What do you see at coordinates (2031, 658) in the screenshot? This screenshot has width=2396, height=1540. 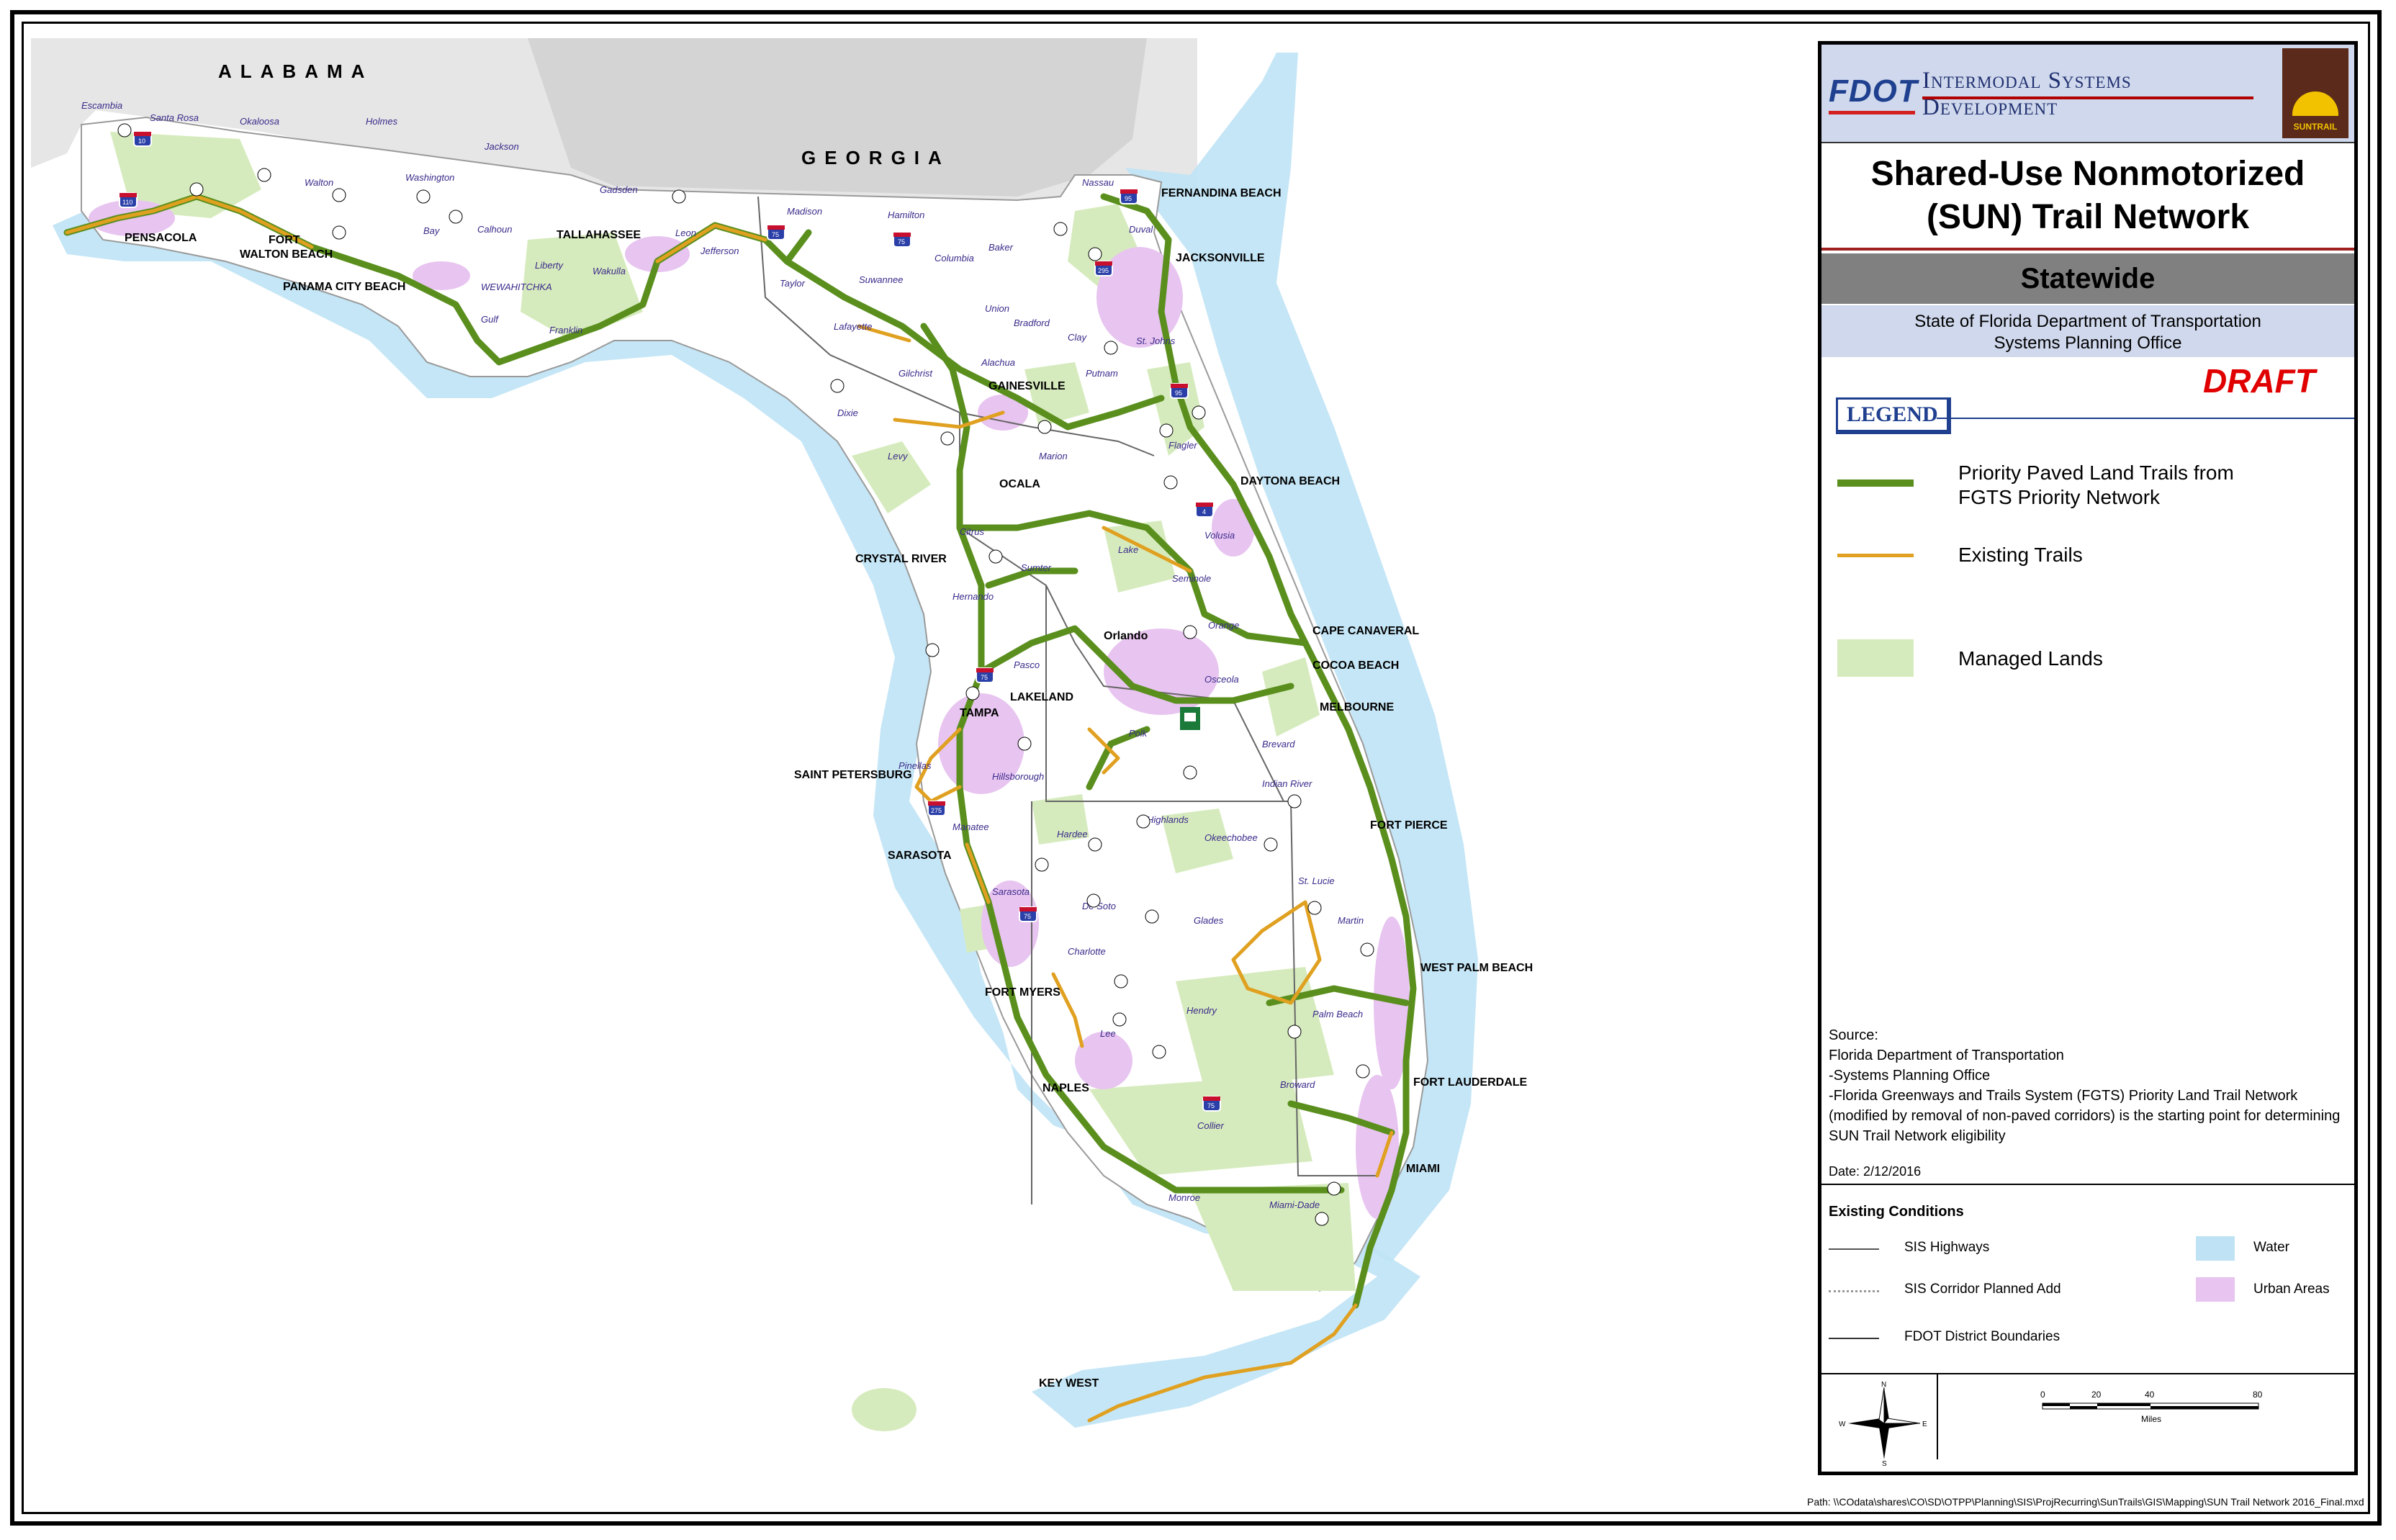 I see `legend-label-managed-lands: Managed Lands` at bounding box center [2031, 658].